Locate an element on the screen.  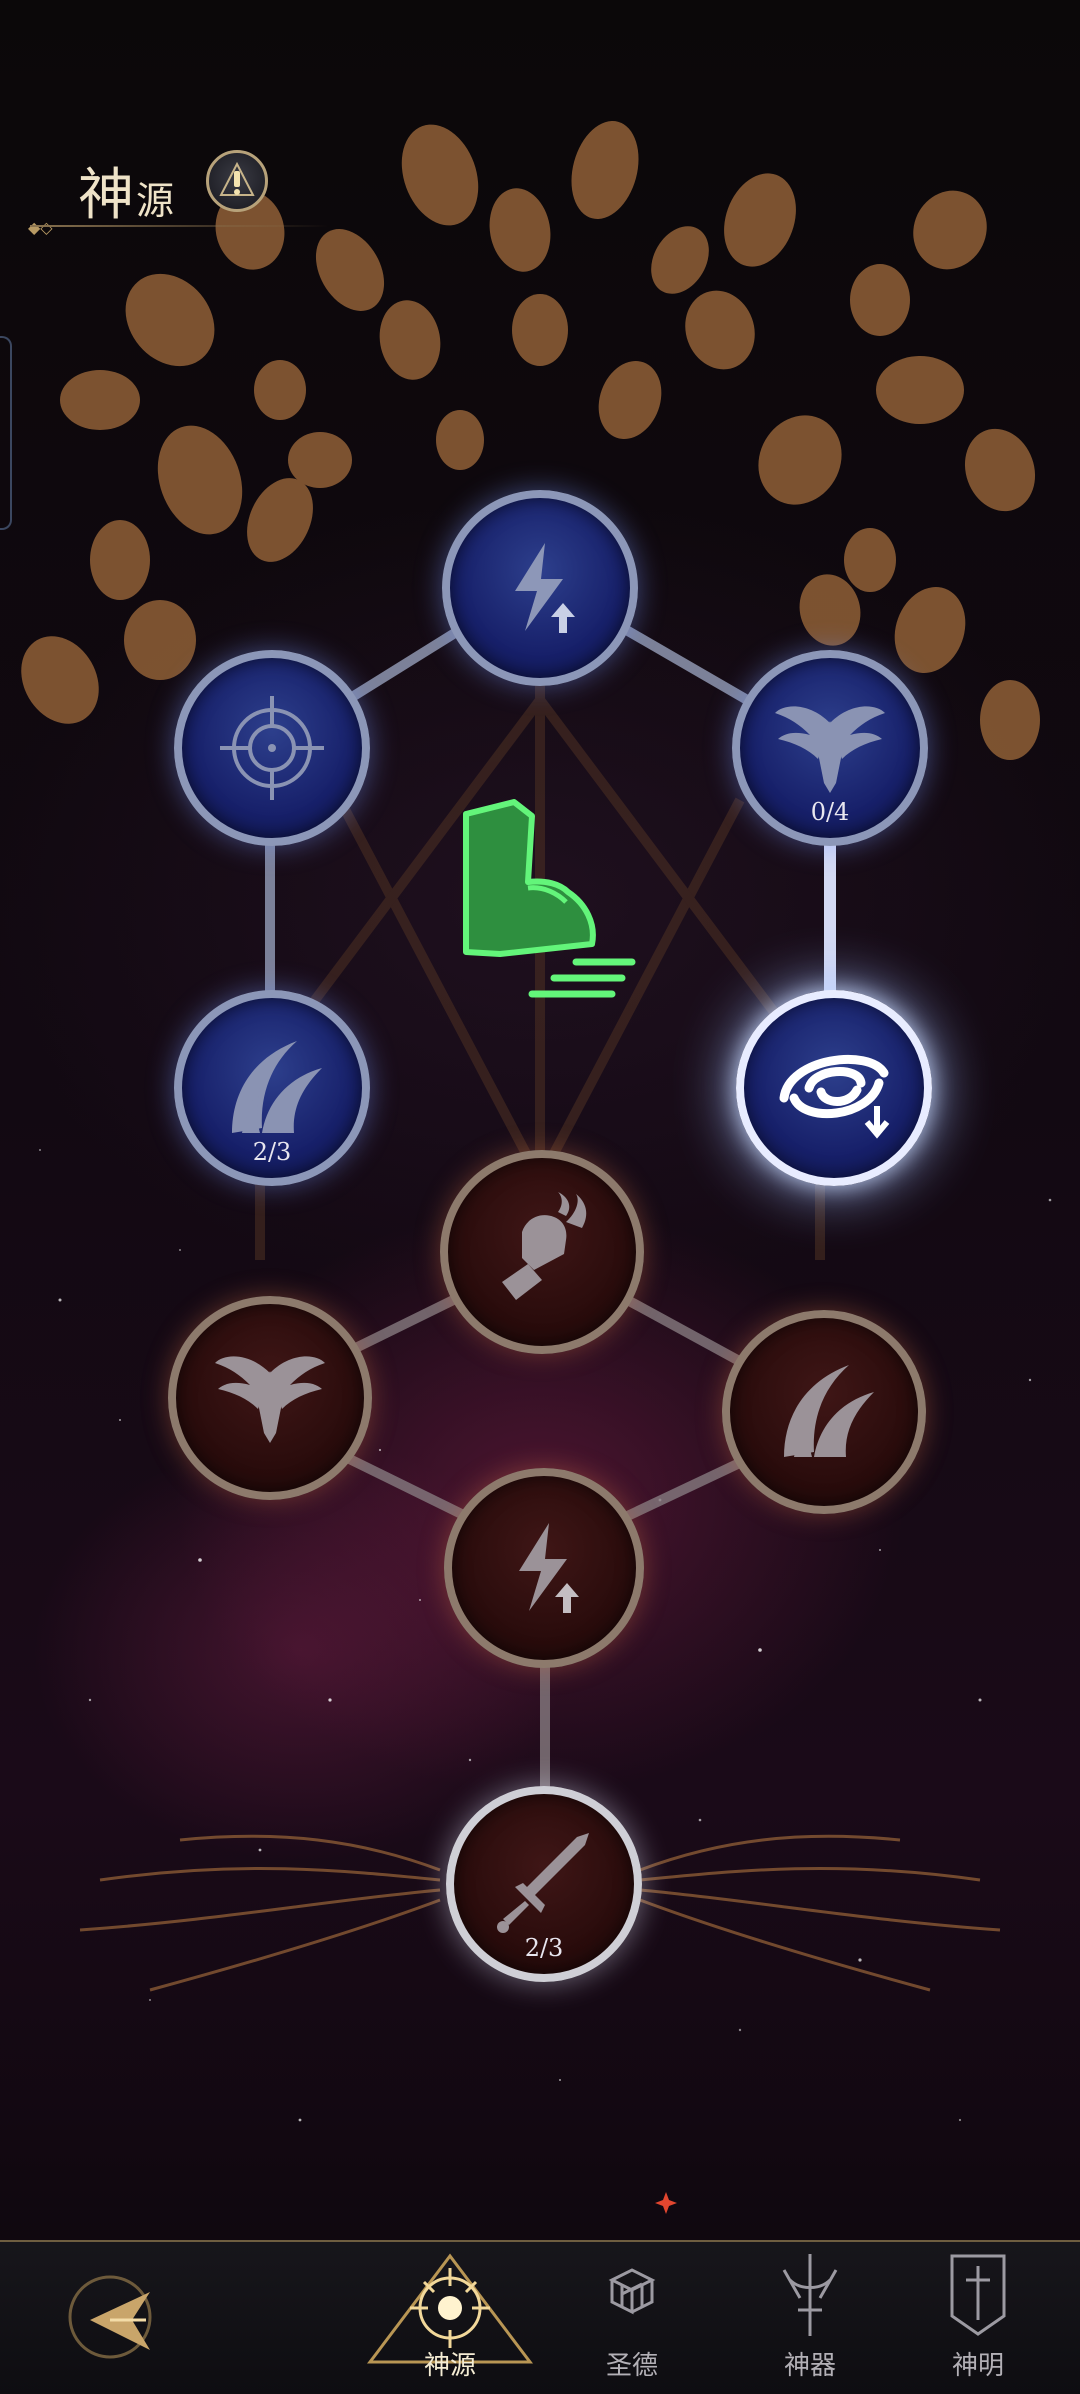
tab-shengde: 圣德 is located at coordinates (632, 2319).